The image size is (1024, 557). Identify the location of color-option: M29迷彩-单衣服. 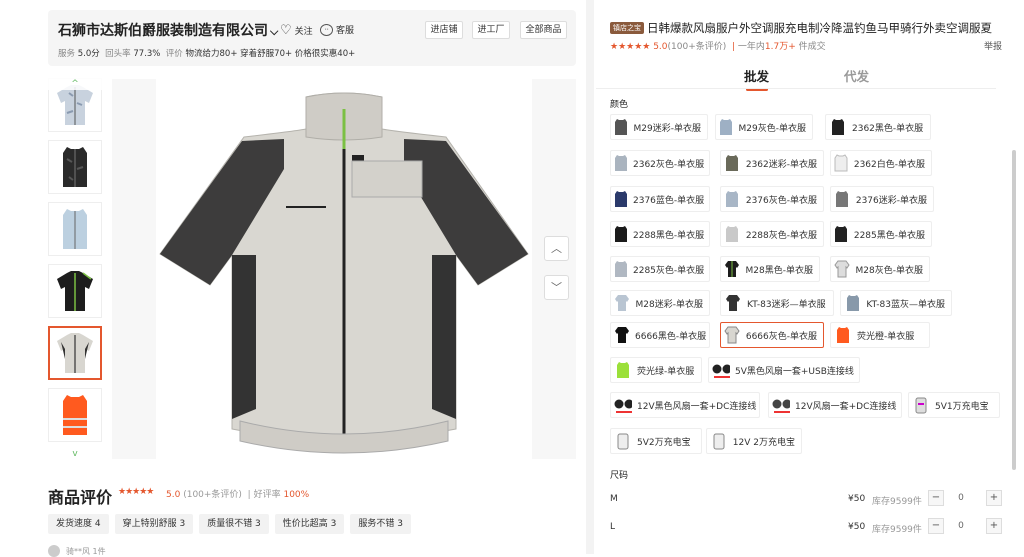
(659, 127).